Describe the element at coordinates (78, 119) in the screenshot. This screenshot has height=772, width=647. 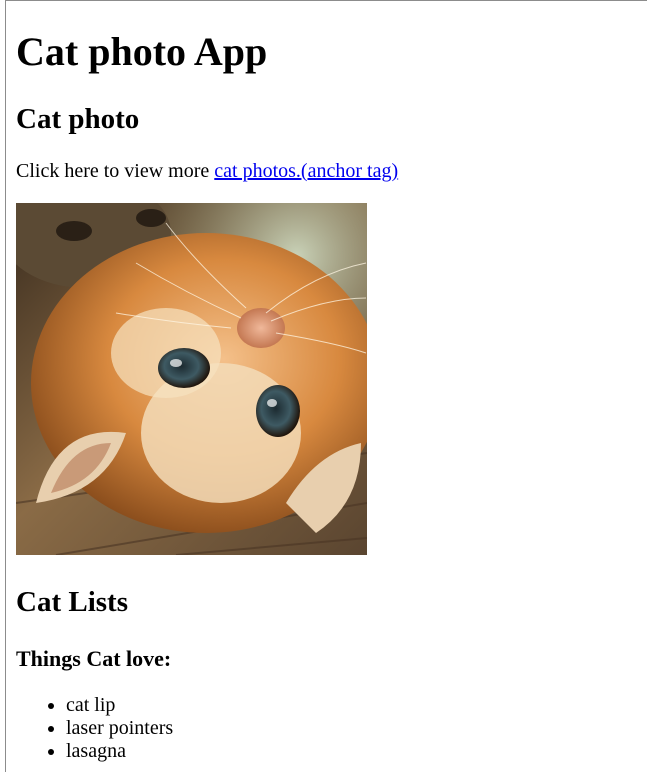
I see `cat-photo-heading: Cat photo` at that location.